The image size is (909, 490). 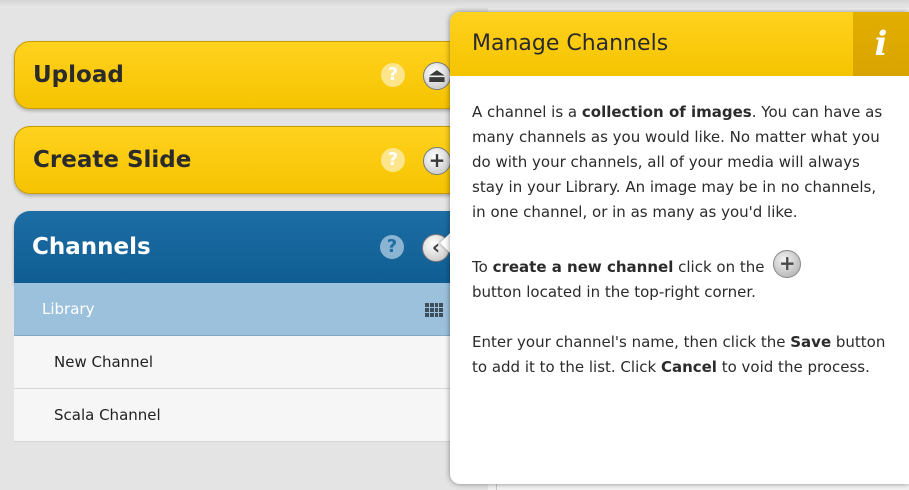 I want to click on channel-item-label: New Channel, so click(x=104, y=362).